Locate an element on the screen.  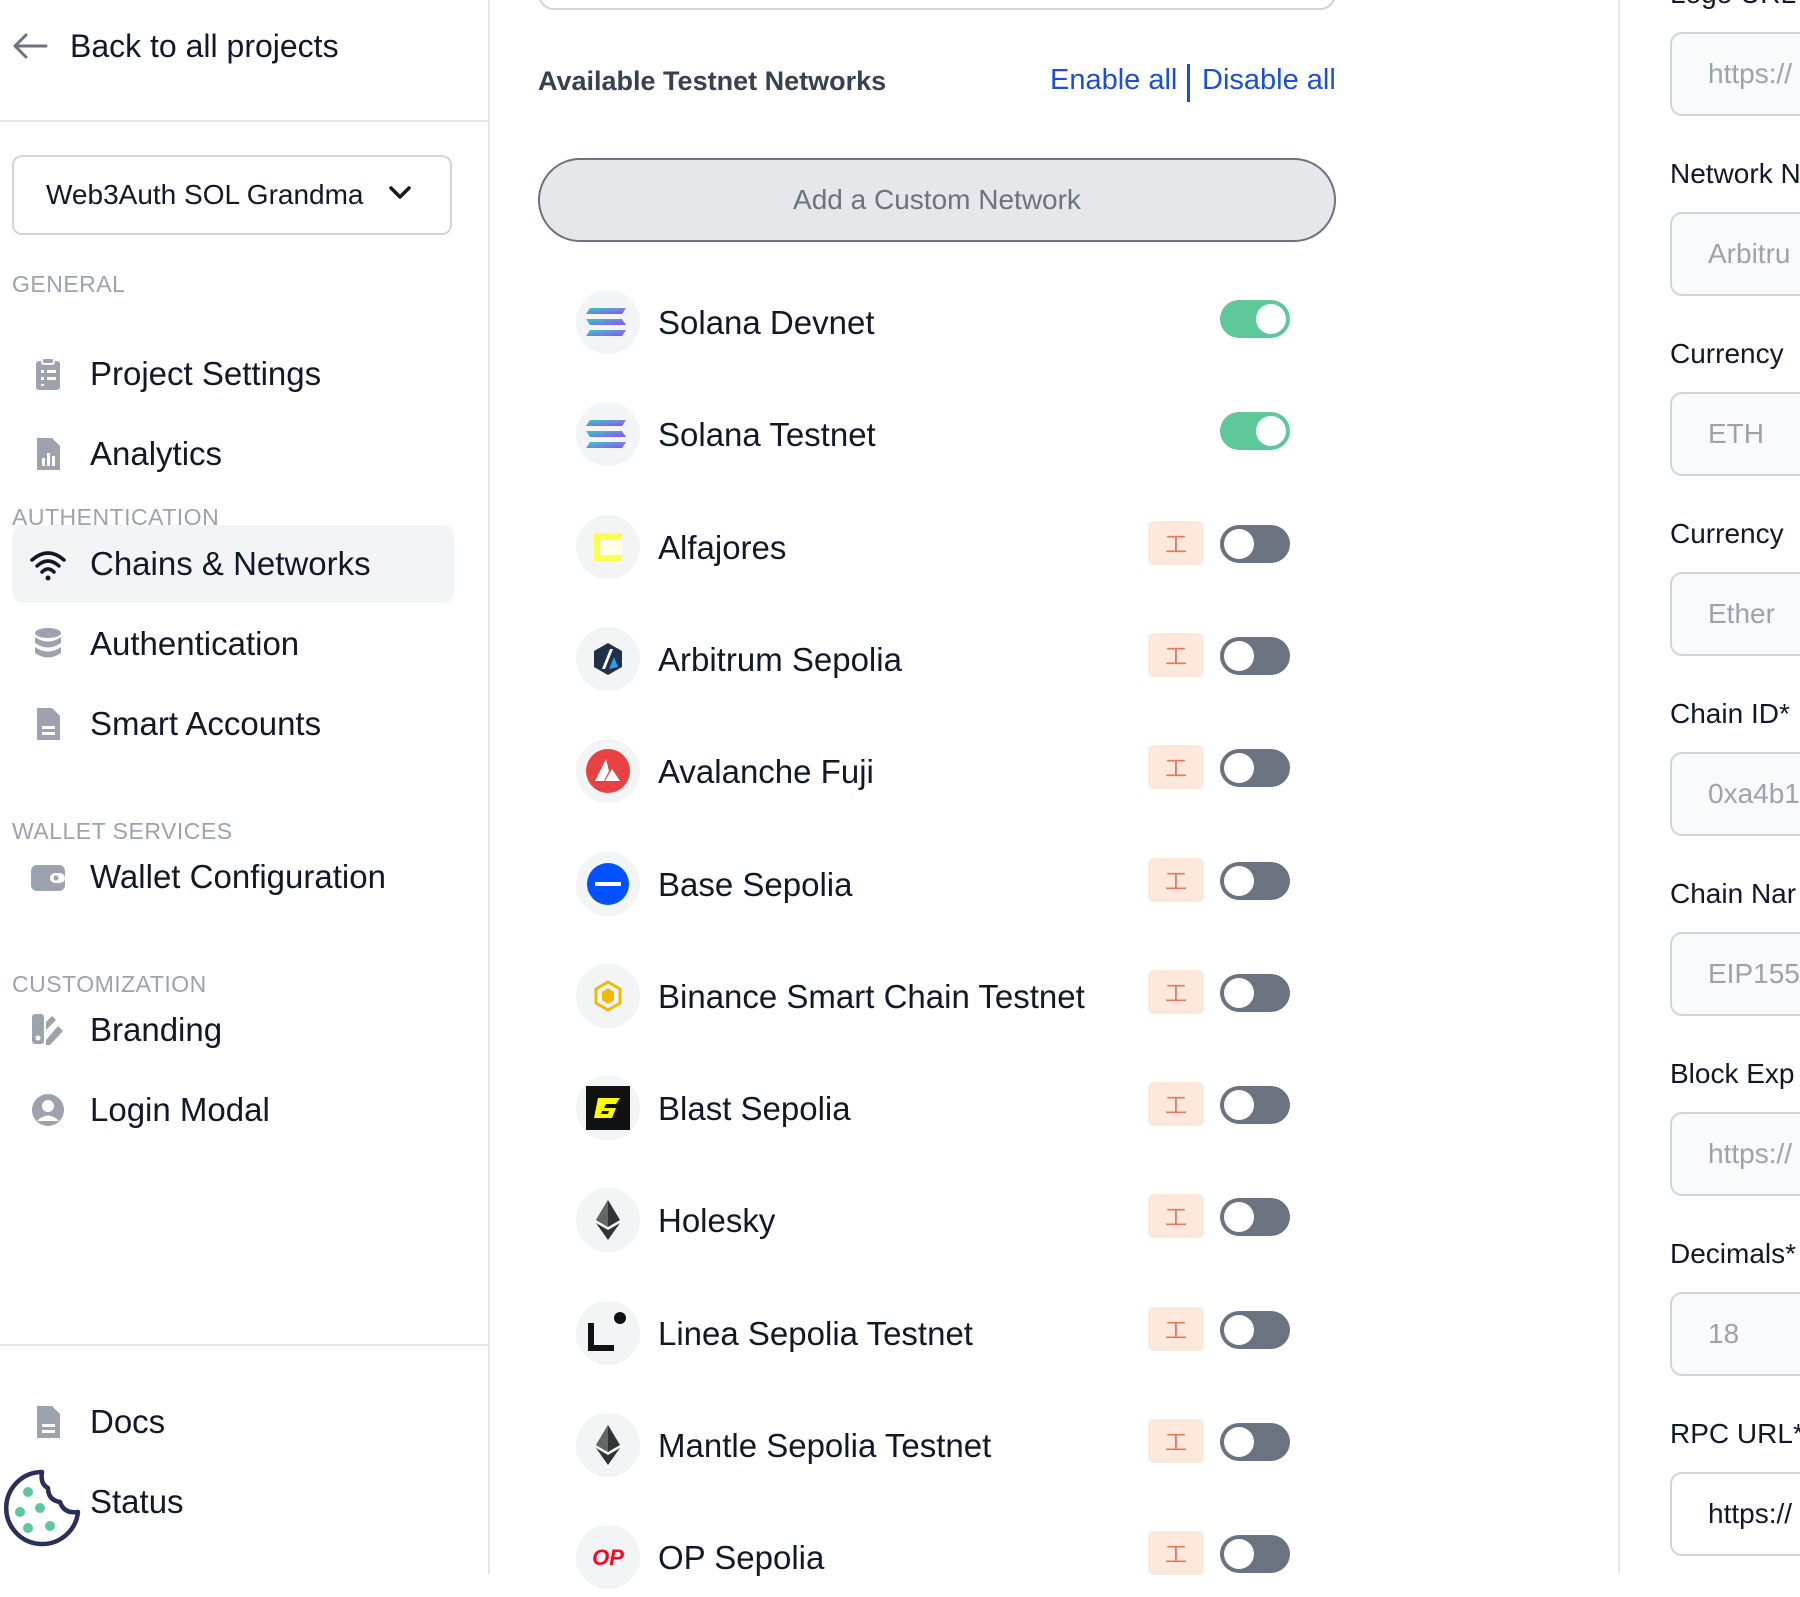
add-custom-network-button: Add a Custom Network is located at coordinates (937, 200).